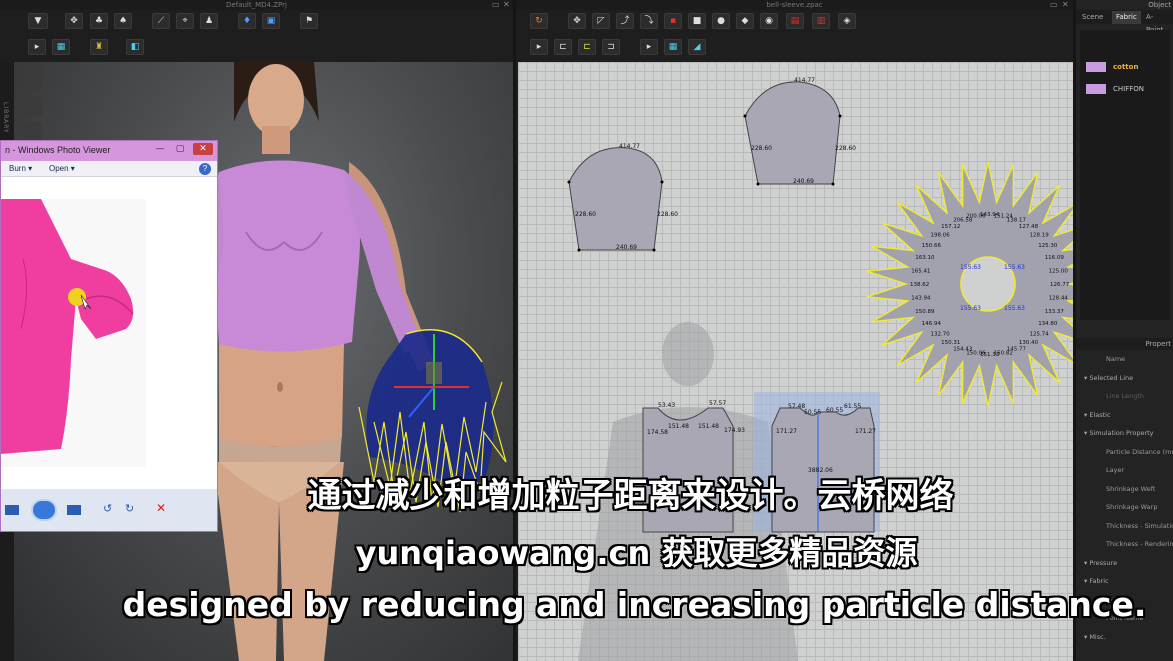 The height and width of the screenshot is (661, 1173). Describe the element at coordinates (247, 21) in the screenshot. I see `shirt-icon: ♦` at that location.